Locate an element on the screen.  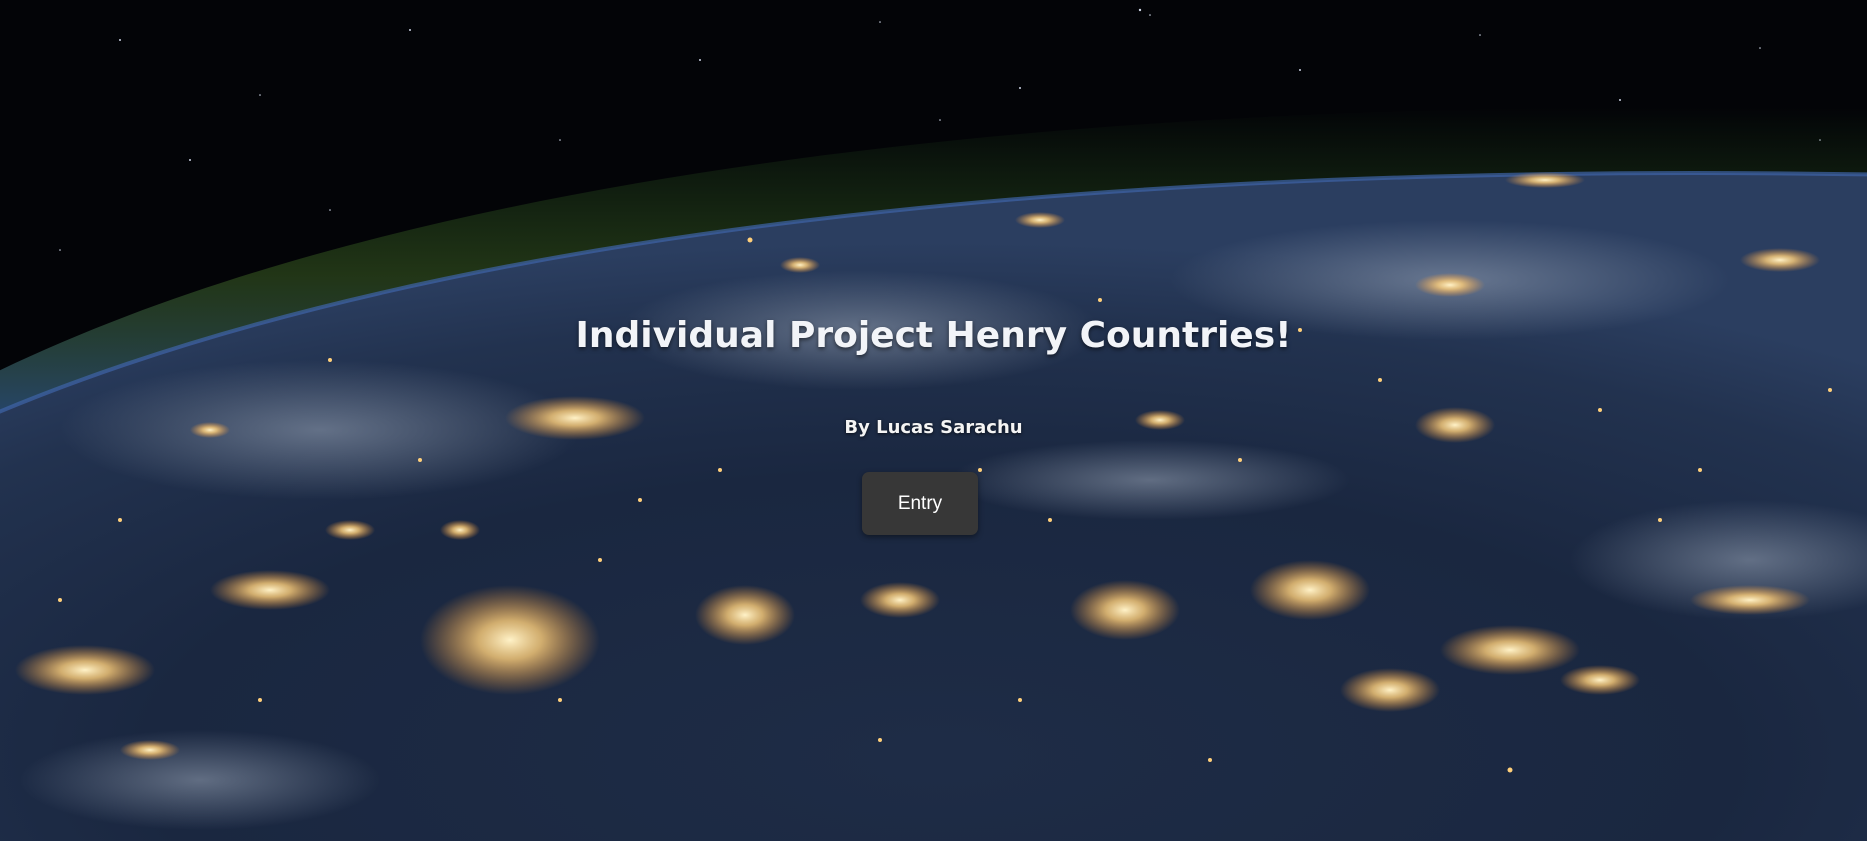
page-title: Individual Project Henry Countries! is located at coordinates (933, 335).